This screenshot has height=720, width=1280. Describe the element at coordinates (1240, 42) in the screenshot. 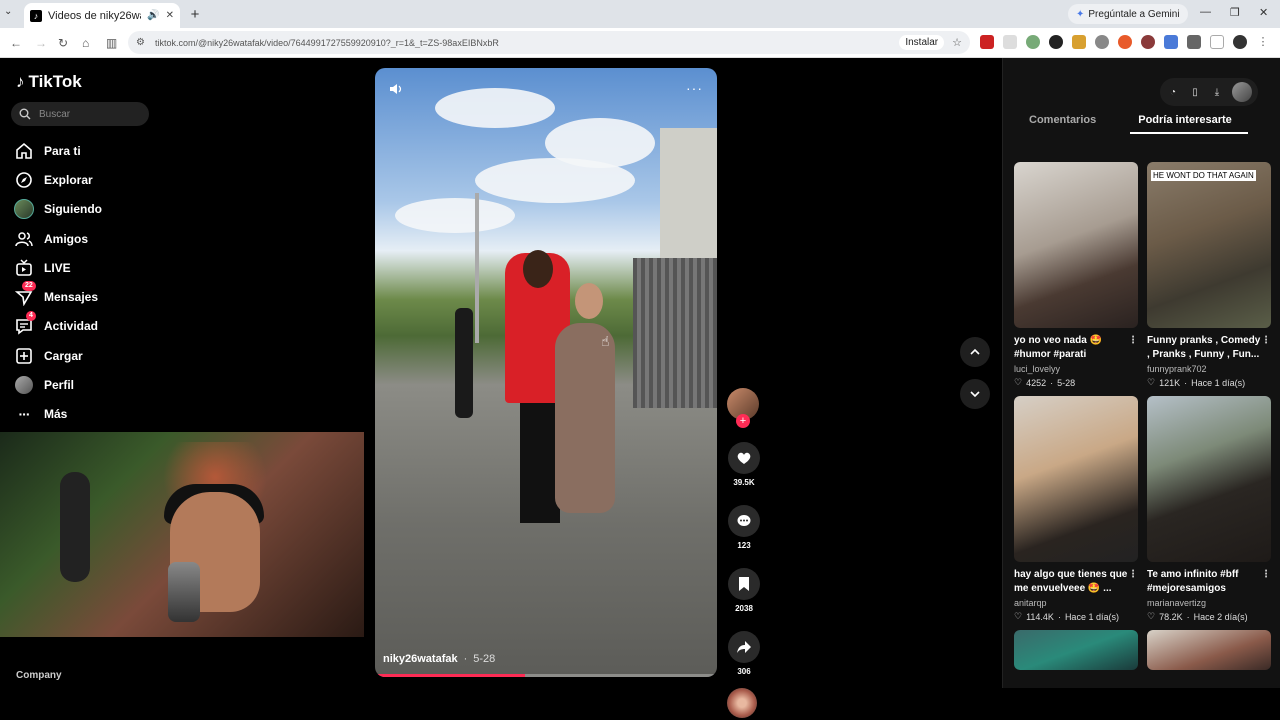

I see `browser-profile-icon` at that location.